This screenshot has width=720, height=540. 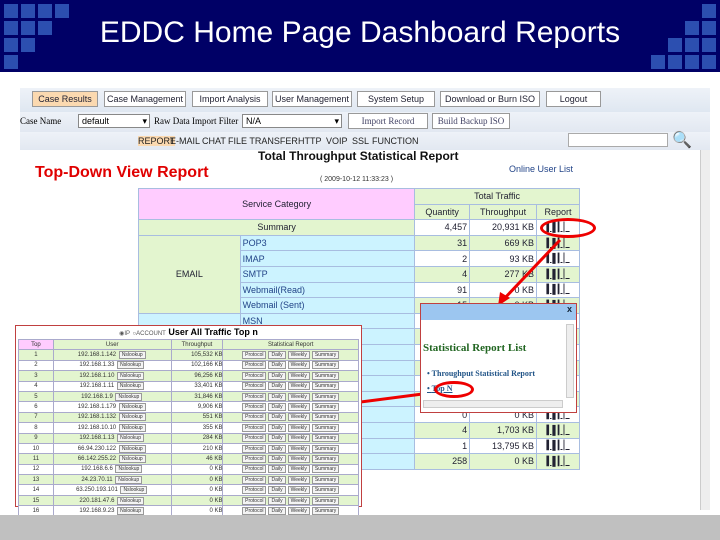 What do you see at coordinates (197, 490) in the screenshot?
I see `throughput: 0 KB` at bounding box center [197, 490].